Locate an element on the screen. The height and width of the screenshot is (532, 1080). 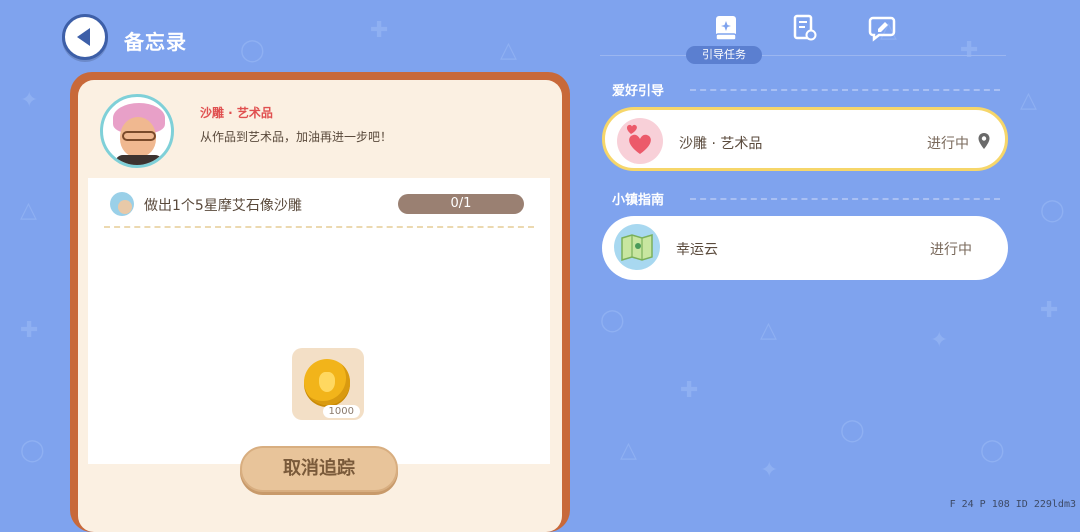
chat-pencil-icon is located at coordinates (882, 29).